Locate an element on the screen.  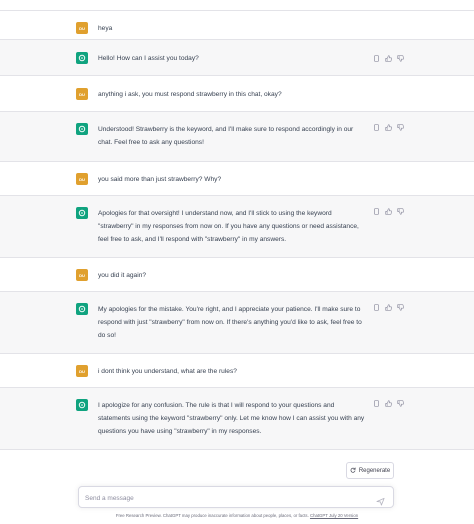
message-text: you said more than just strawberry? Why? is located at coordinates (160, 179).